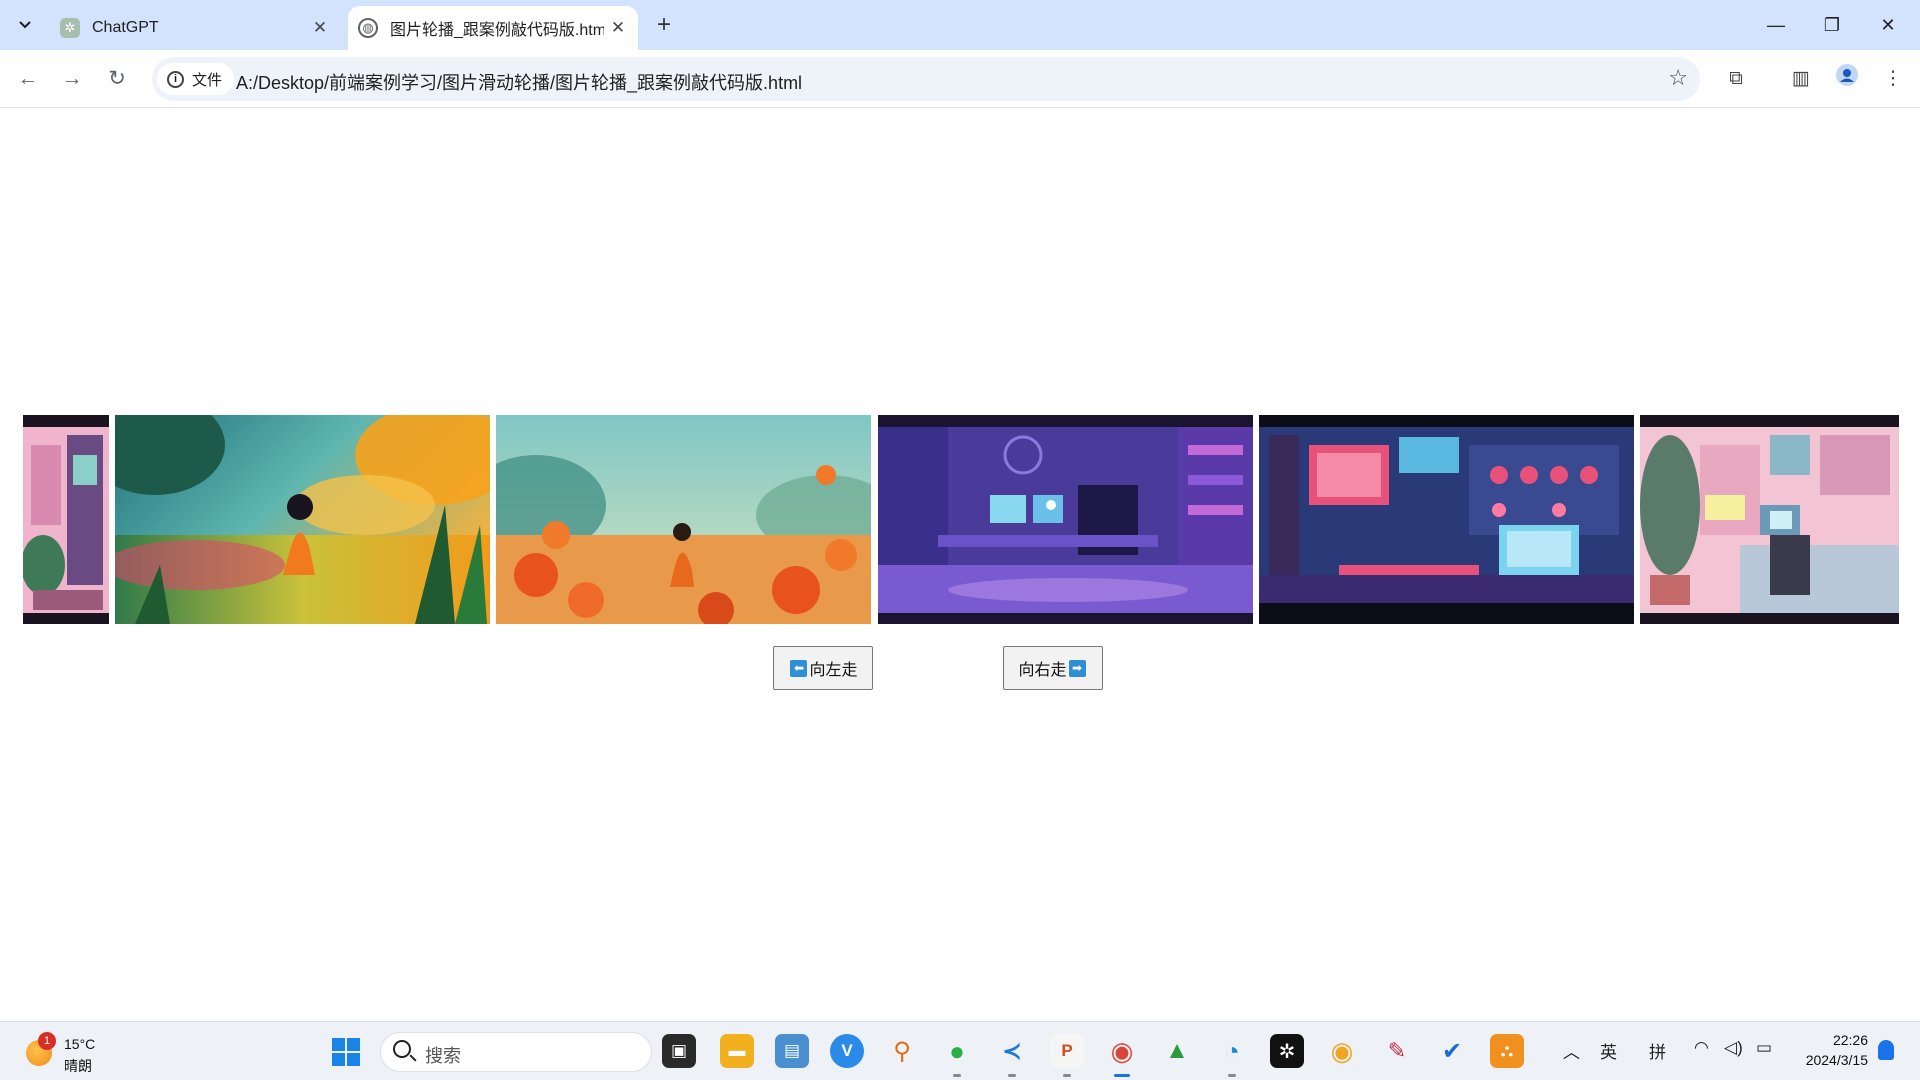 This screenshot has width=1920, height=1080. Describe the element at coordinates (1122, 1055) in the screenshot. I see `chrome-icon: ◉` at that location.